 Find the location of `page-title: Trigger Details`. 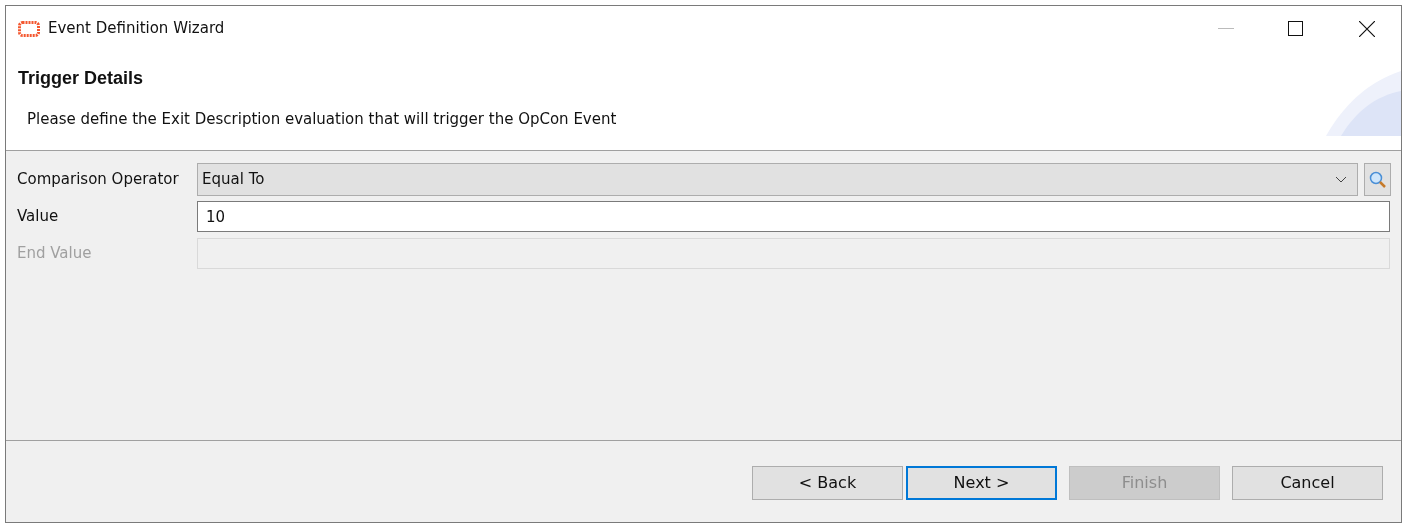

page-title: Trigger Details is located at coordinates (81, 78).